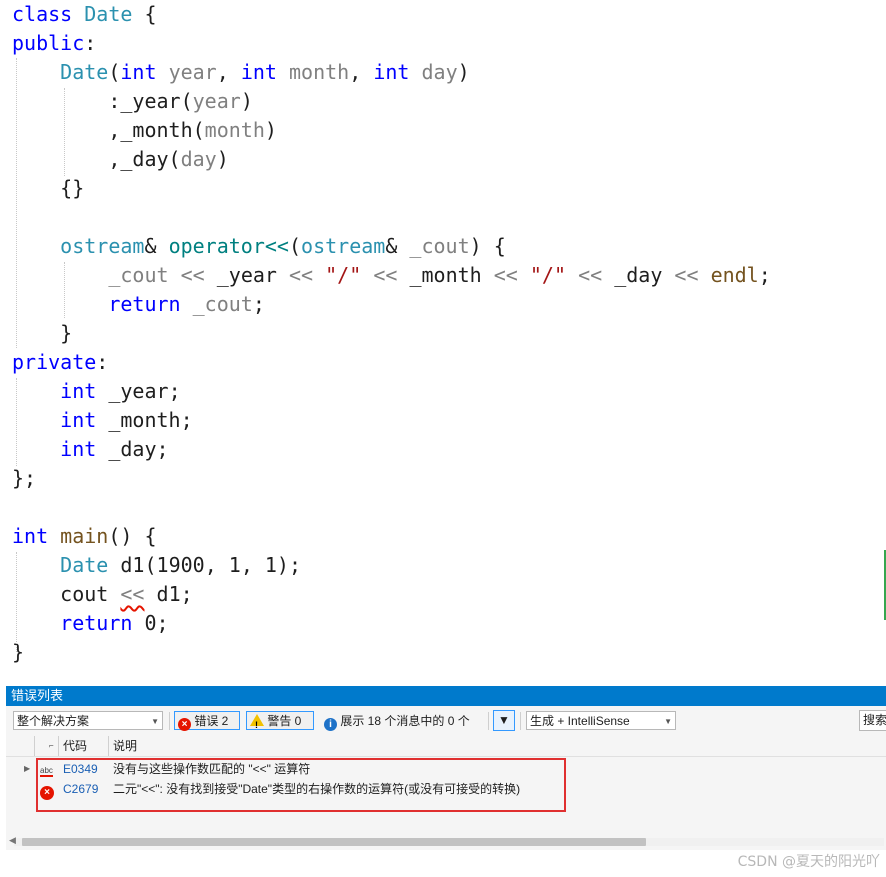 This screenshot has width=886, height=877. Describe the element at coordinates (125, 746) in the screenshot. I see `column-header-description: 说明` at that location.